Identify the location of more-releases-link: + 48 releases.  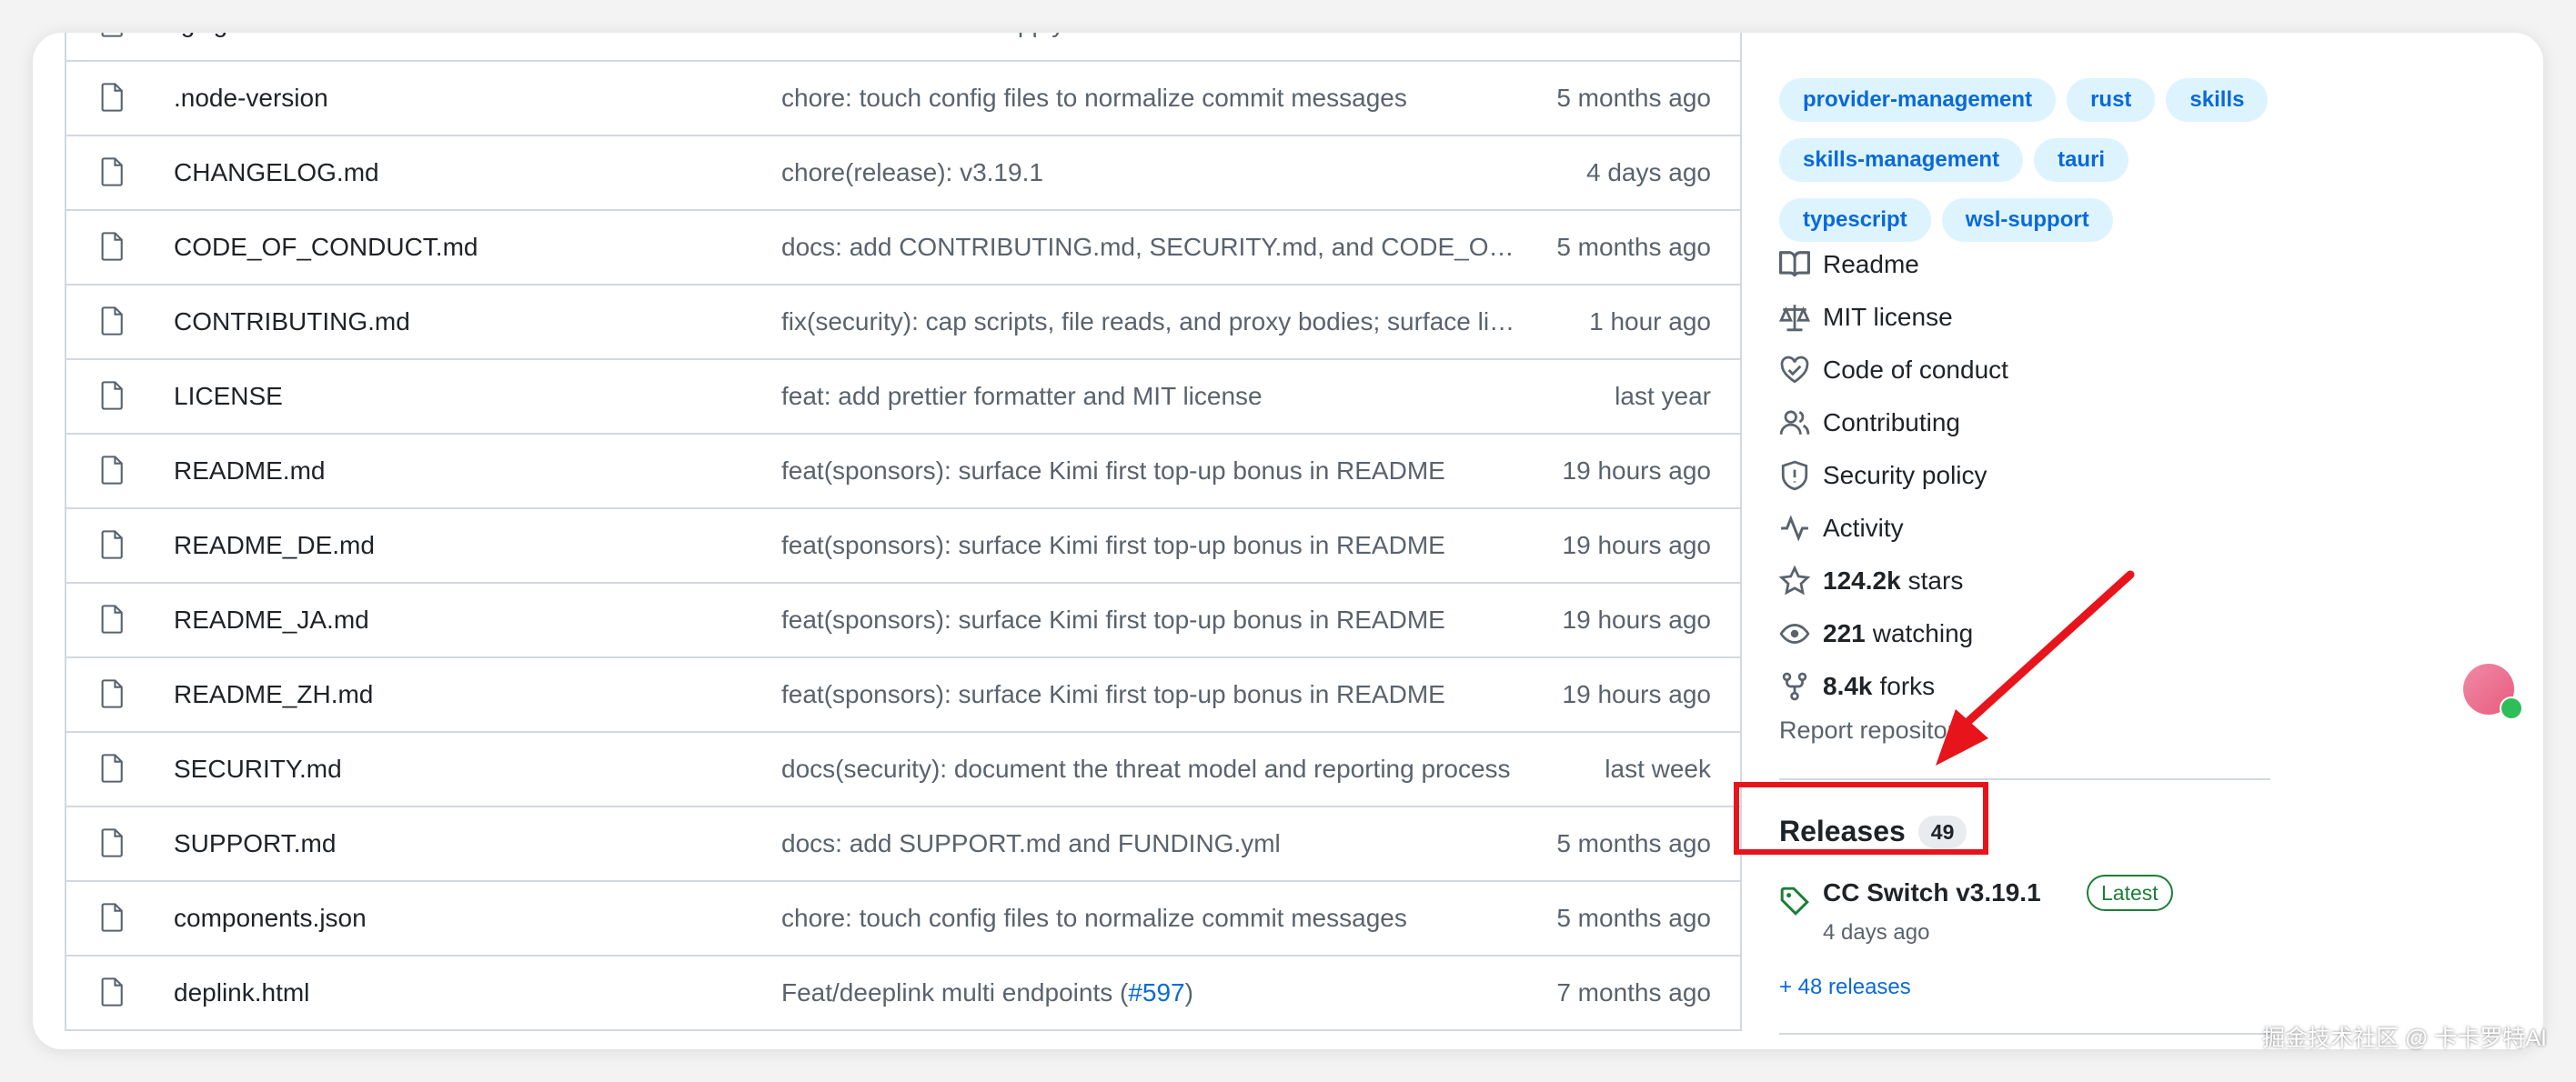
(1845, 987).